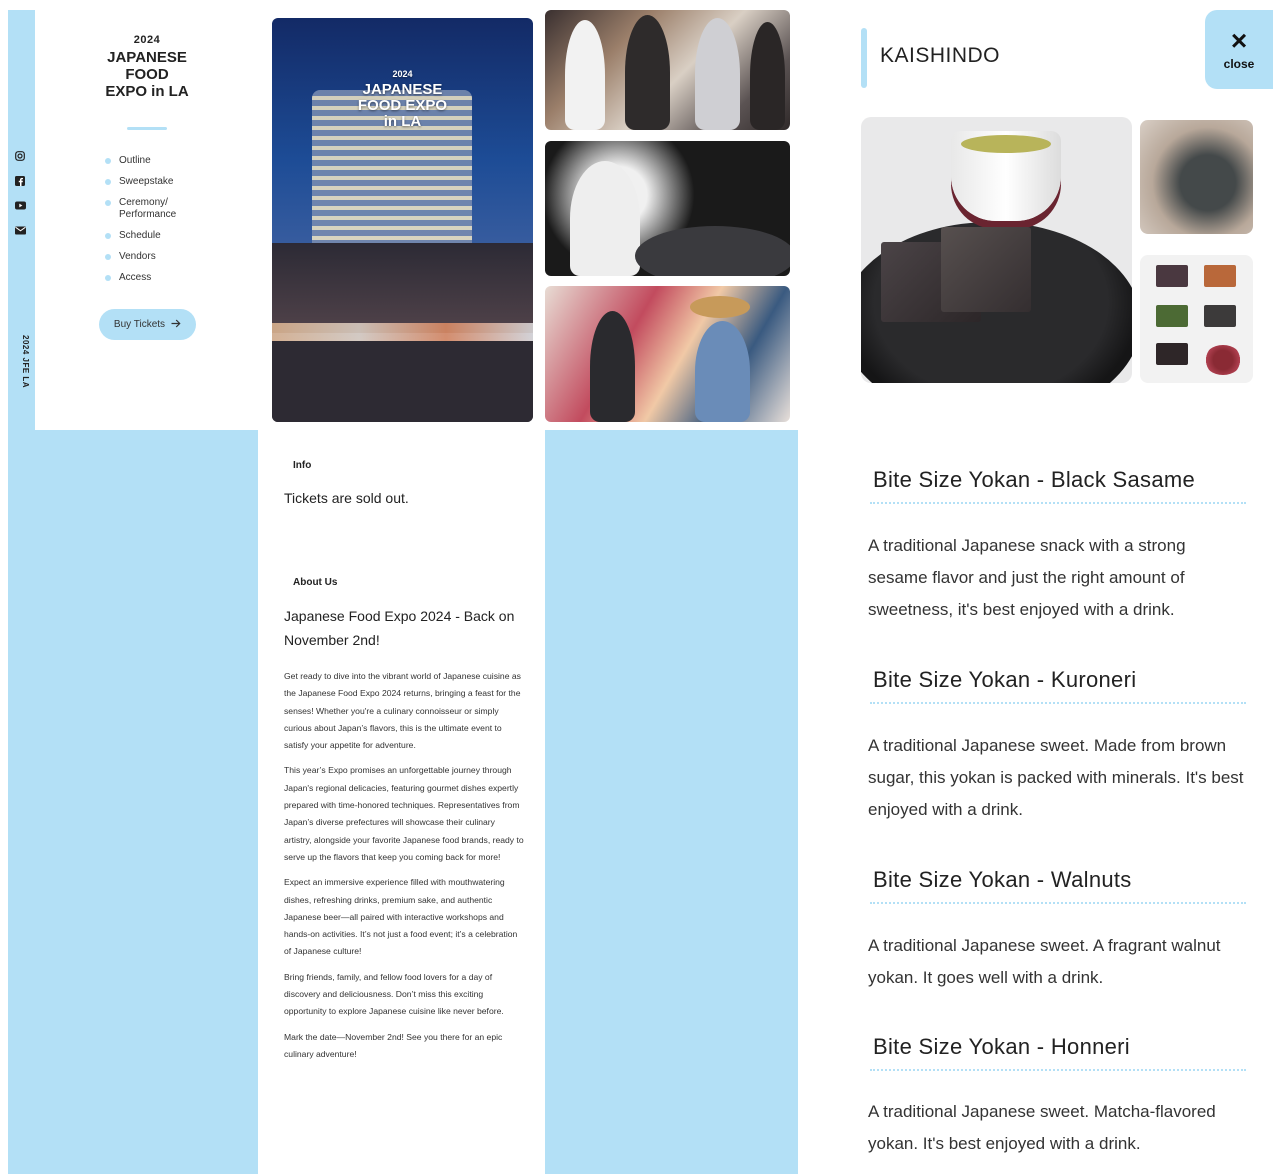  What do you see at coordinates (140, 236) in the screenshot?
I see `nav-item-schedule: Schedule` at bounding box center [140, 236].